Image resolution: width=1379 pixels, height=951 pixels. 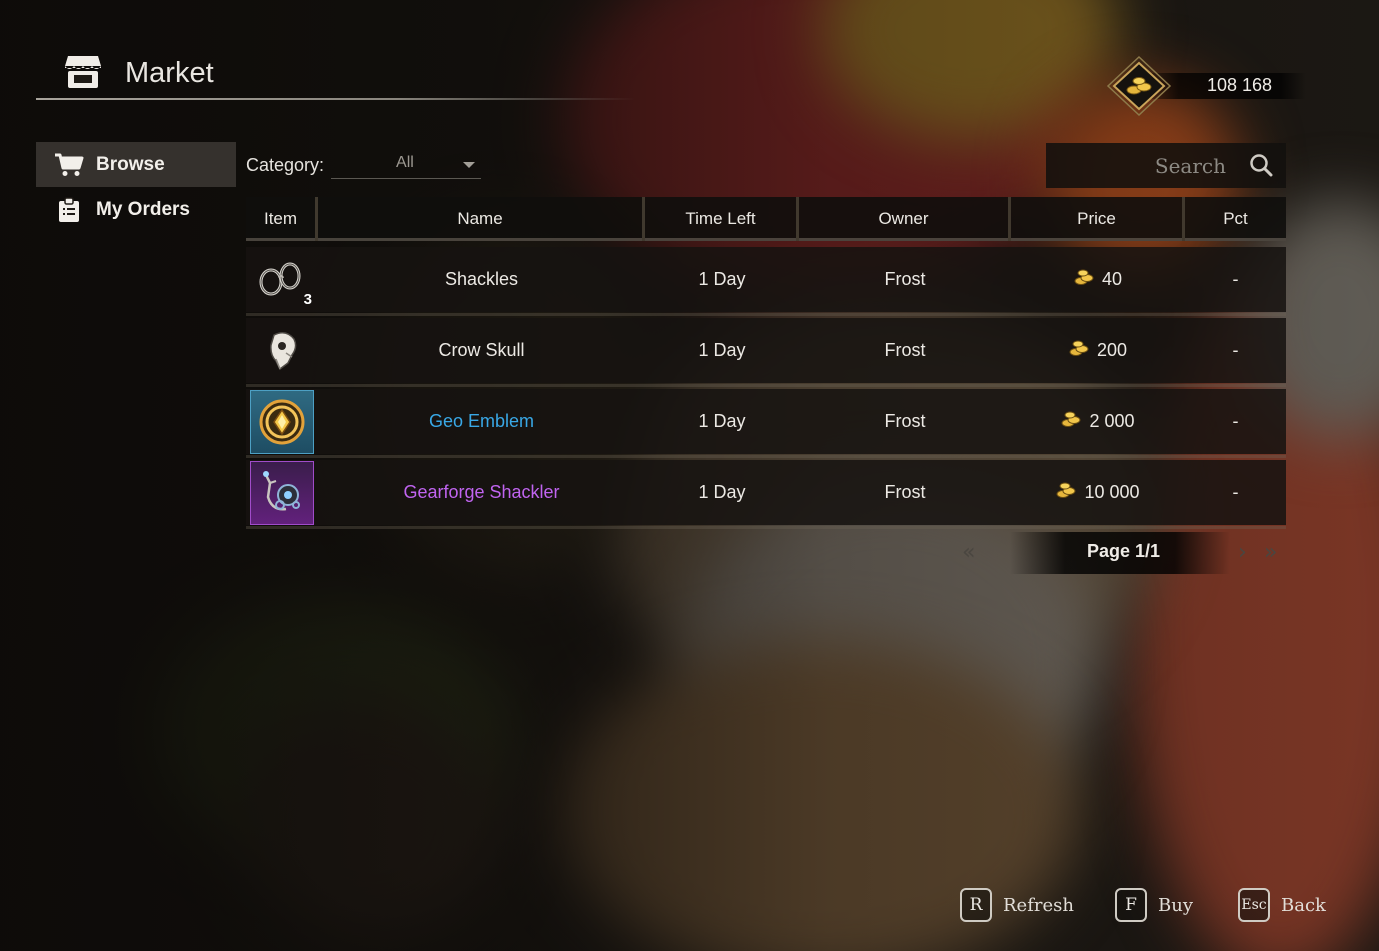 I want to click on key-esc-icon: Esc, so click(x=1254, y=905).